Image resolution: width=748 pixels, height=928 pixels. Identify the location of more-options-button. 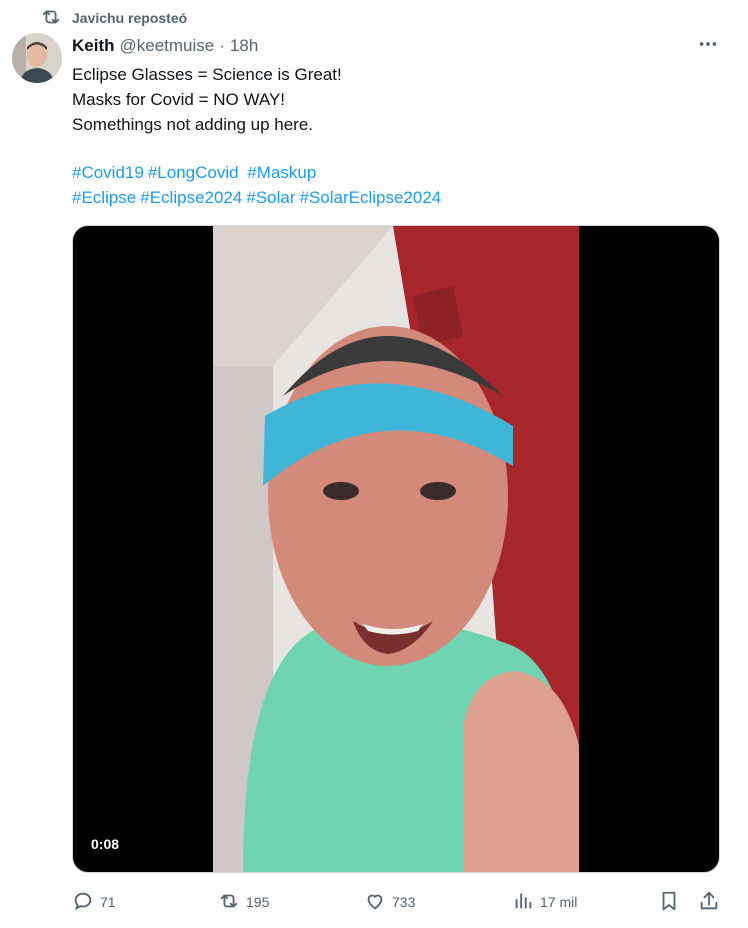
(708, 46).